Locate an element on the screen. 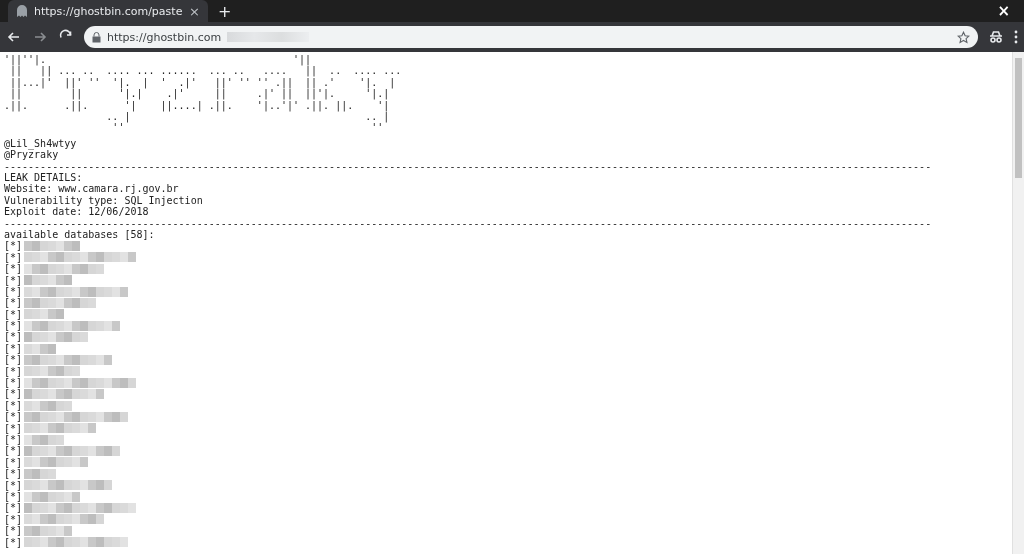 The width and height of the screenshot is (1024, 554). author-handle: @Pryzraky is located at coordinates (31, 155).